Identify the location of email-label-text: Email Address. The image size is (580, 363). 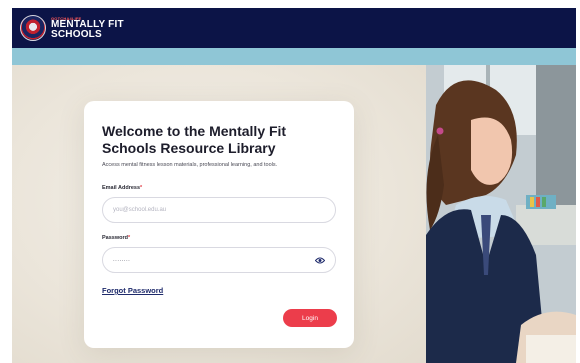
(121, 188).